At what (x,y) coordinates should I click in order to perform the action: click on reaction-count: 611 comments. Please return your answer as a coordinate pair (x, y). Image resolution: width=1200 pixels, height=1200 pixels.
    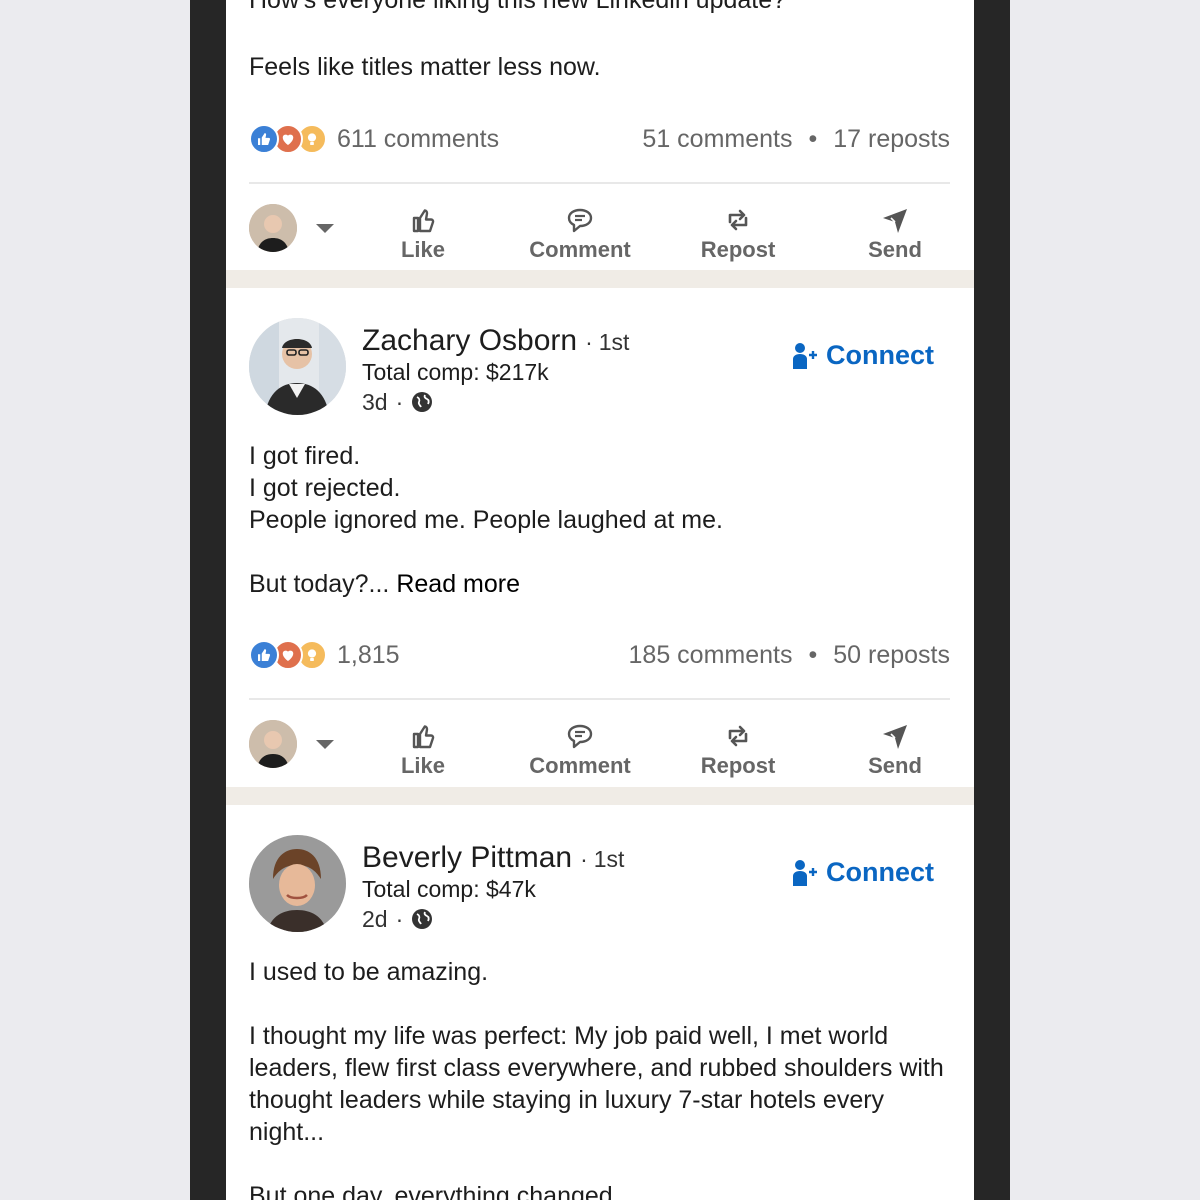
    Looking at the image, I should click on (418, 139).